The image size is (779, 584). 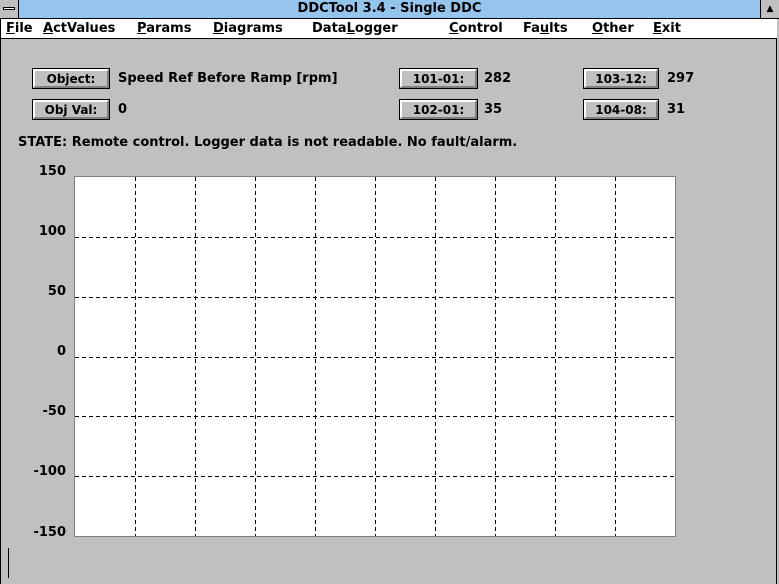 What do you see at coordinates (621, 78) in the screenshot?
I see `signal-103-12-button: 103-12:` at bounding box center [621, 78].